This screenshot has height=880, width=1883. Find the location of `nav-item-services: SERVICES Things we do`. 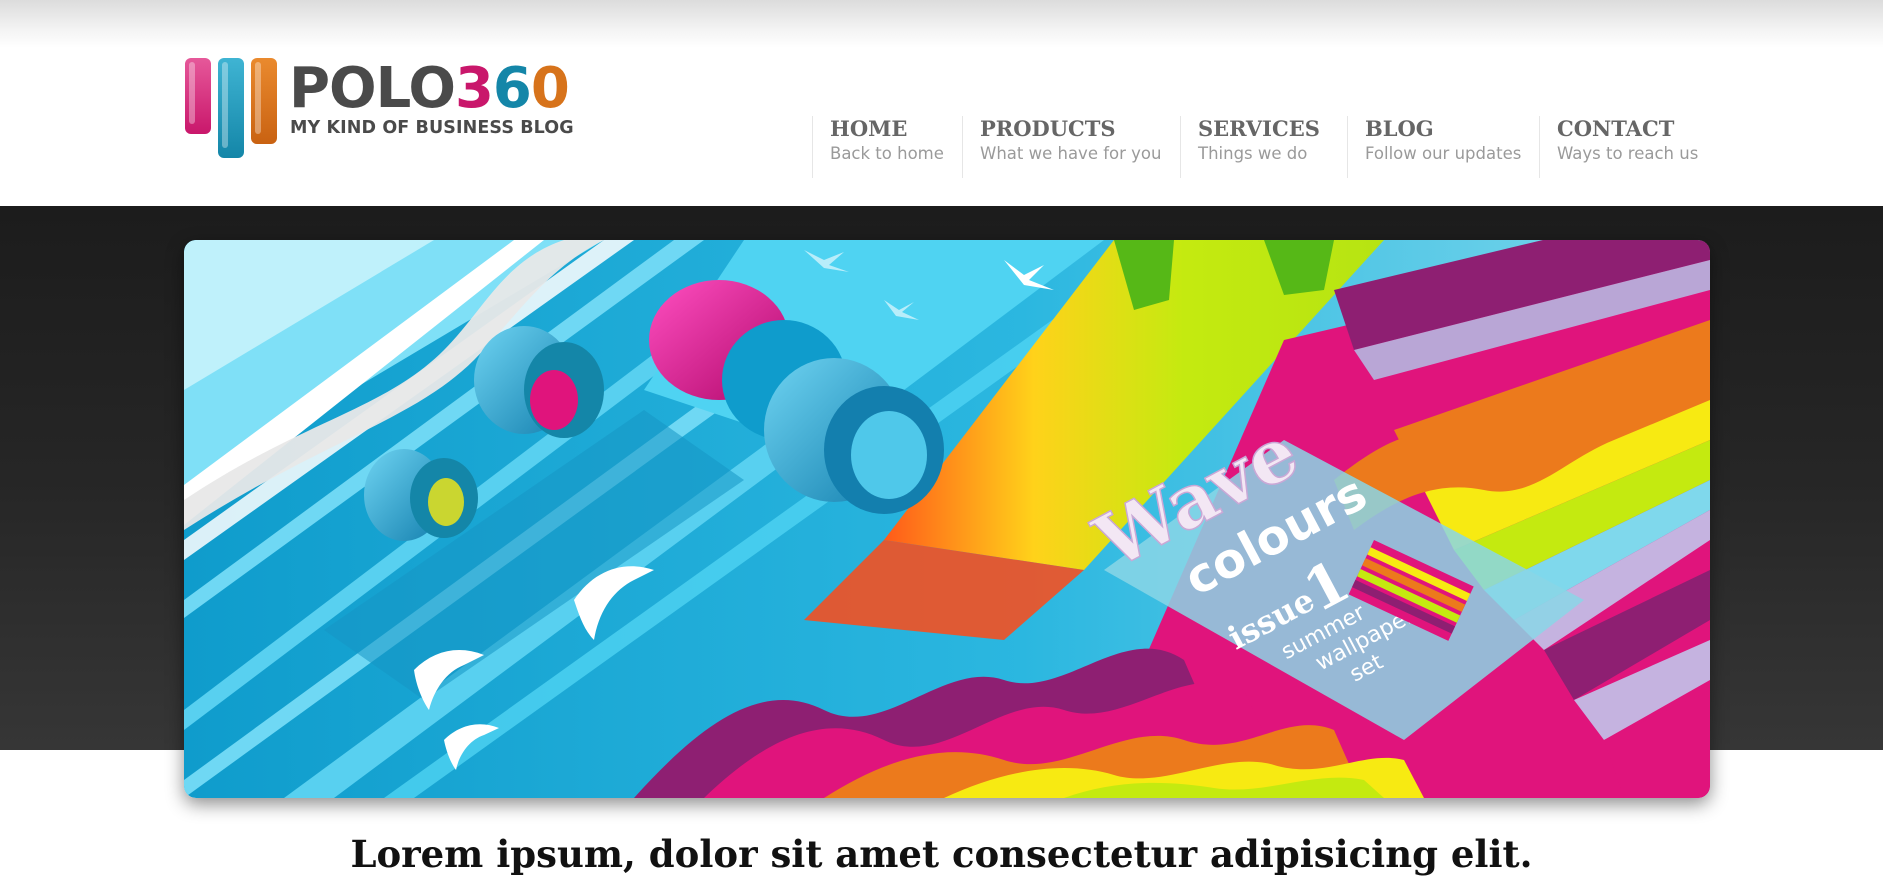

nav-item-services: SERVICES Things we do is located at coordinates (1250, 147).